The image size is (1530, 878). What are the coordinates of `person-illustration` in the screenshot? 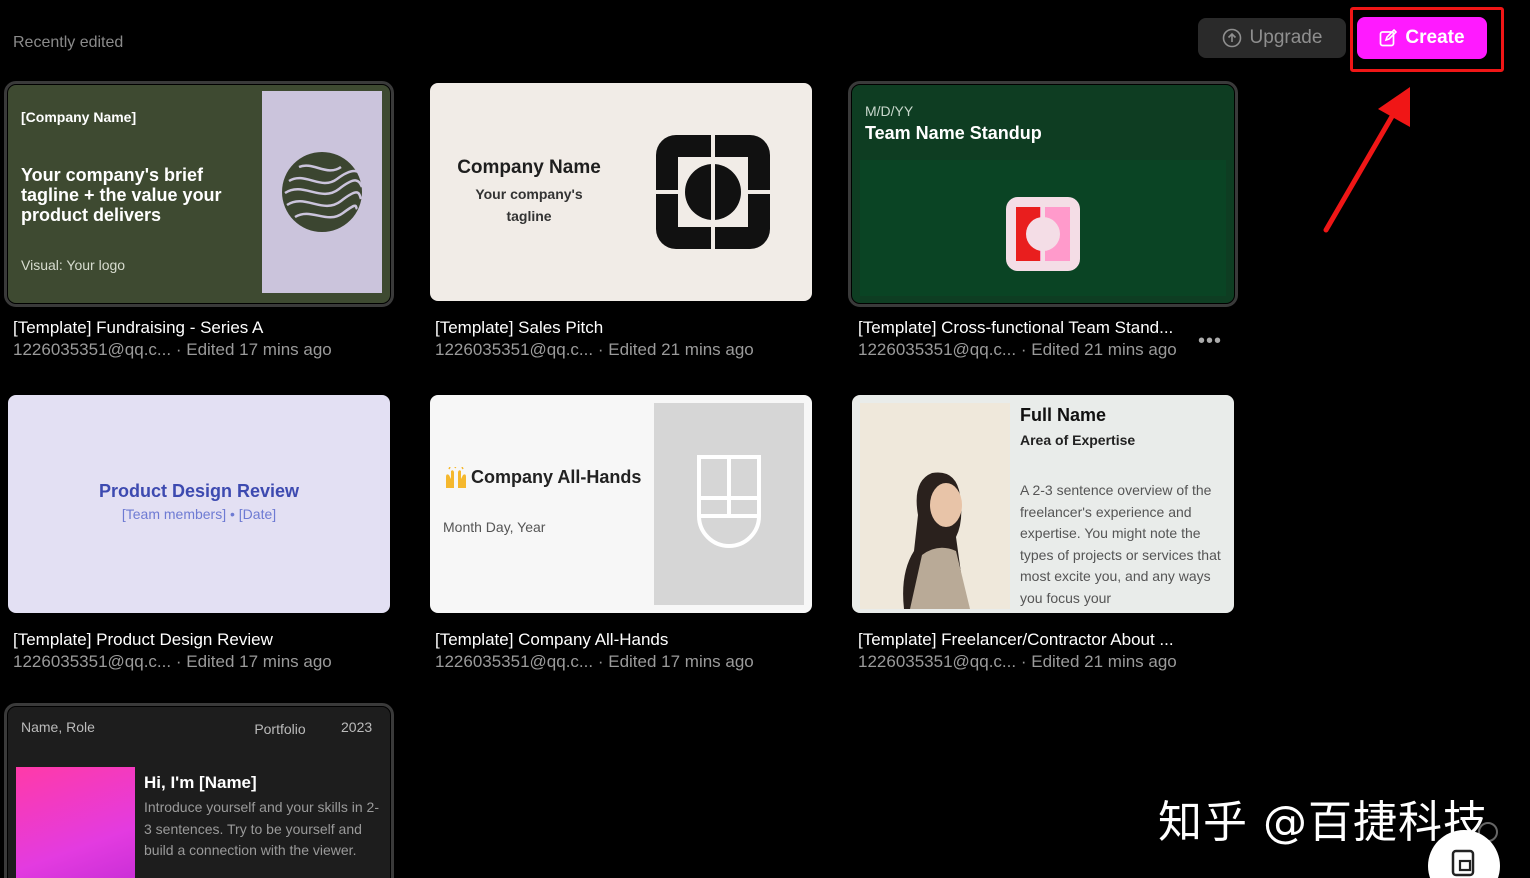 It's located at (935, 506).